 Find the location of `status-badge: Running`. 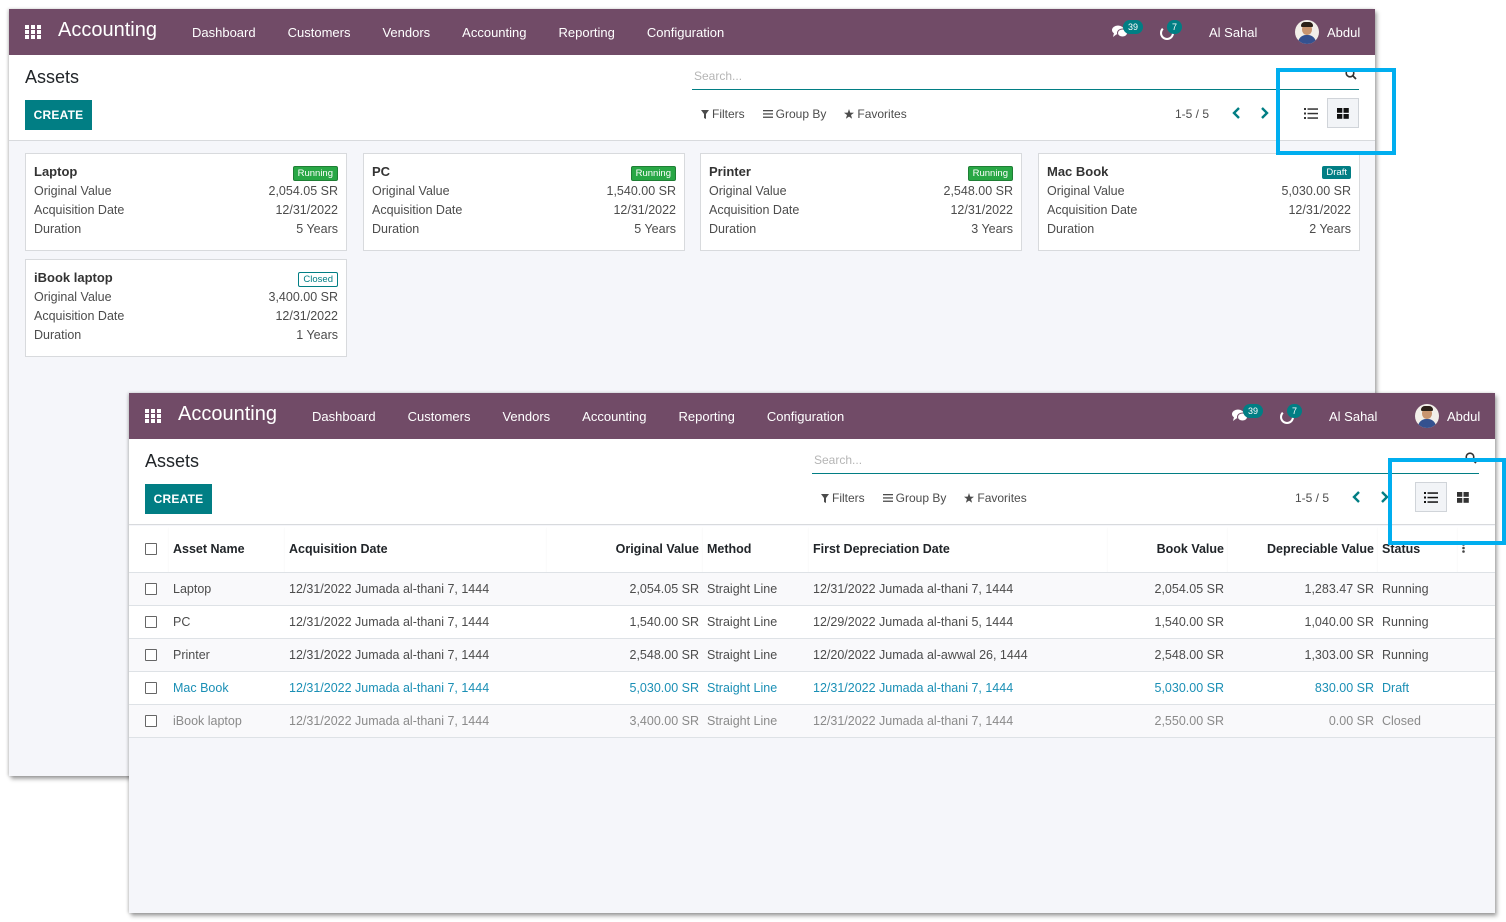

status-badge: Running is located at coordinates (315, 173).